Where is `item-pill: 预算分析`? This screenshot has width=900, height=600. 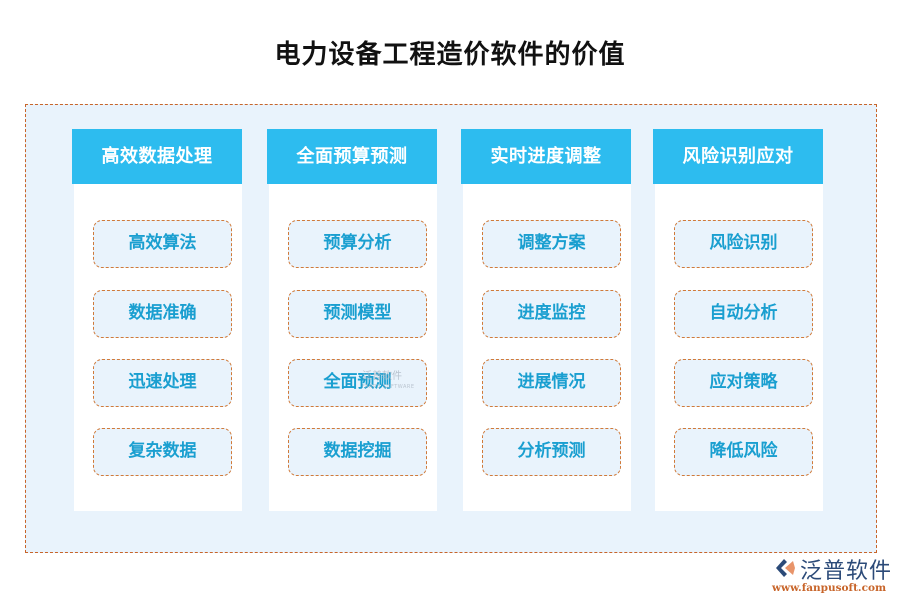
item-pill: 预算分析 is located at coordinates (357, 244).